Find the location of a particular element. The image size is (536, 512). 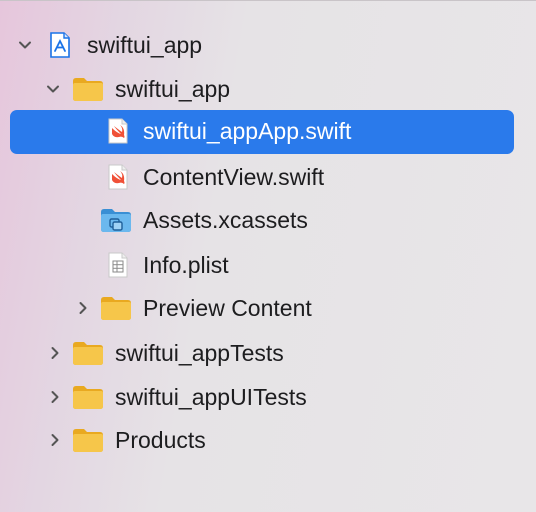

tree-row-label: Assets.xcassets is located at coordinates (225, 220).